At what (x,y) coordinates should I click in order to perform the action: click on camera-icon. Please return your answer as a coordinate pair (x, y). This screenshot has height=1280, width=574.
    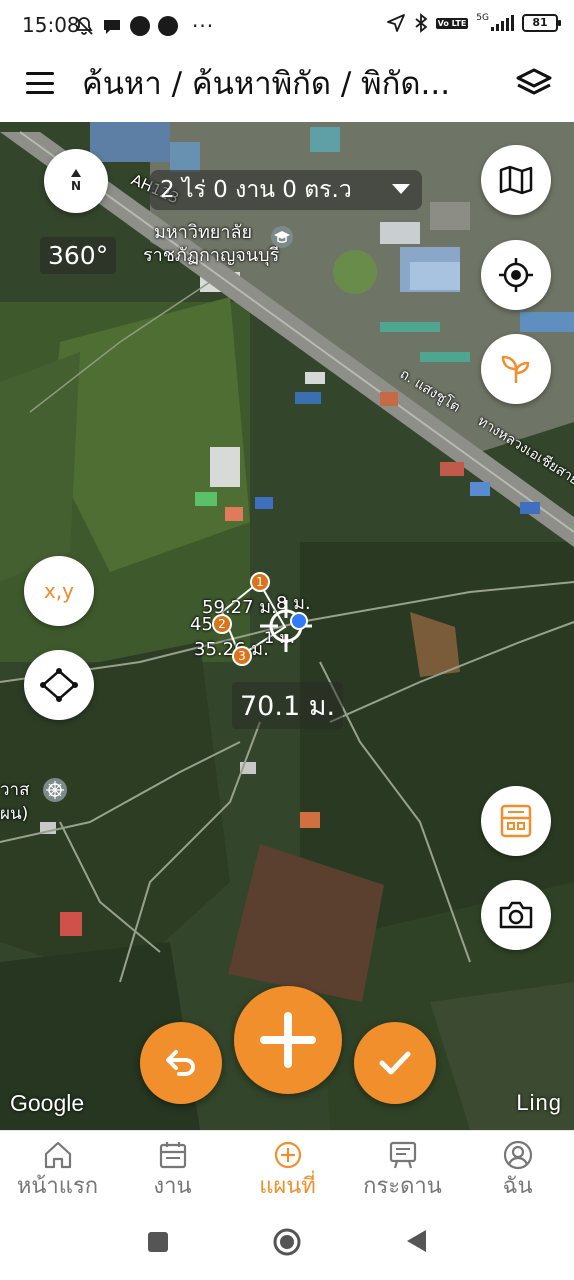
    Looking at the image, I should click on (516, 915).